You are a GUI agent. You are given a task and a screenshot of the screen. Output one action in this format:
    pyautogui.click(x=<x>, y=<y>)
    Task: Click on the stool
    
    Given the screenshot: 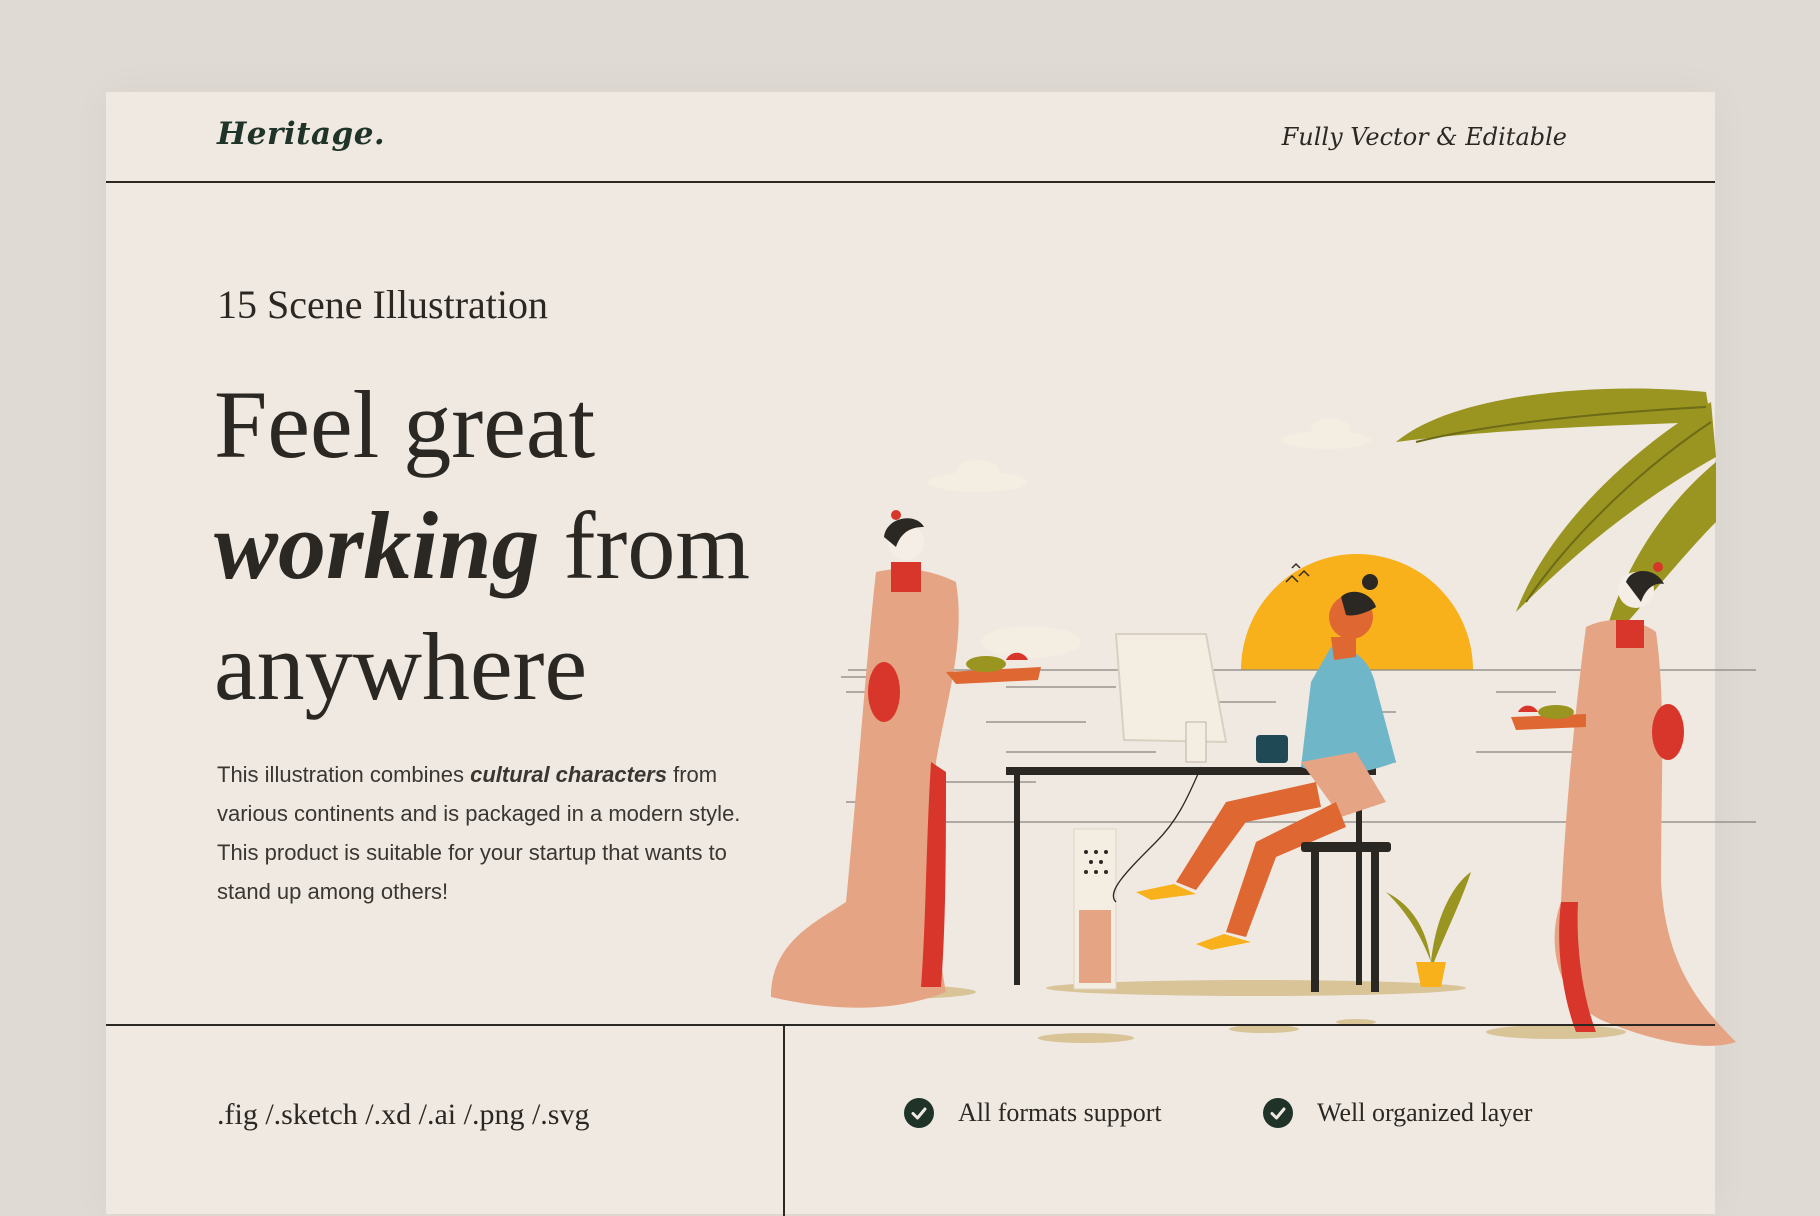 What is the action you would take?
    pyautogui.click(x=1346, y=917)
    